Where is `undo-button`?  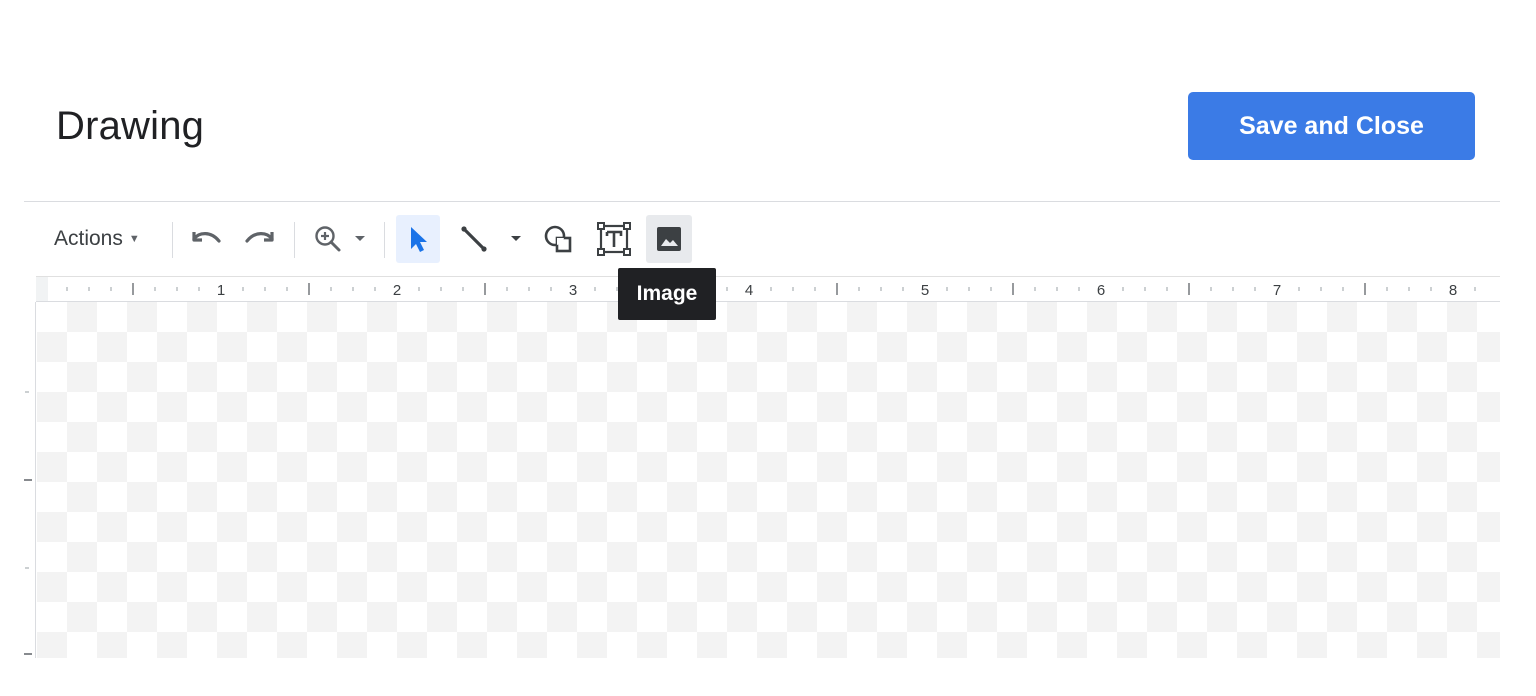 undo-button is located at coordinates (206, 239).